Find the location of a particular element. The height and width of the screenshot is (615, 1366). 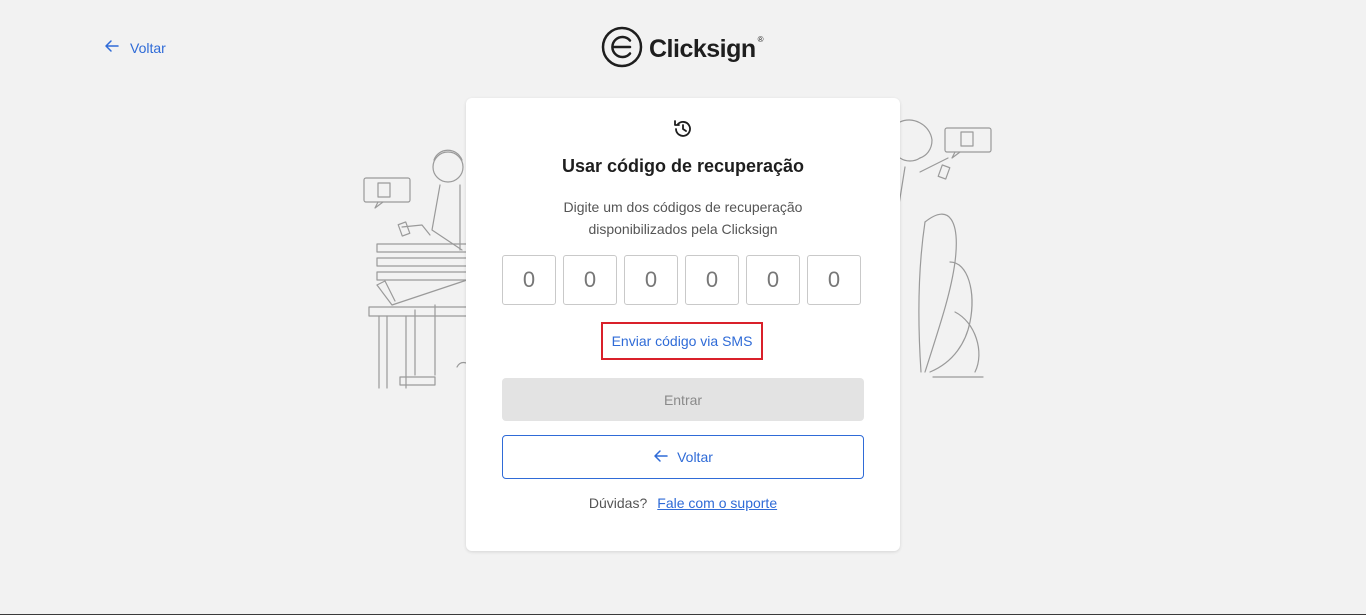

back-link-label: Voltar is located at coordinates (148, 47).